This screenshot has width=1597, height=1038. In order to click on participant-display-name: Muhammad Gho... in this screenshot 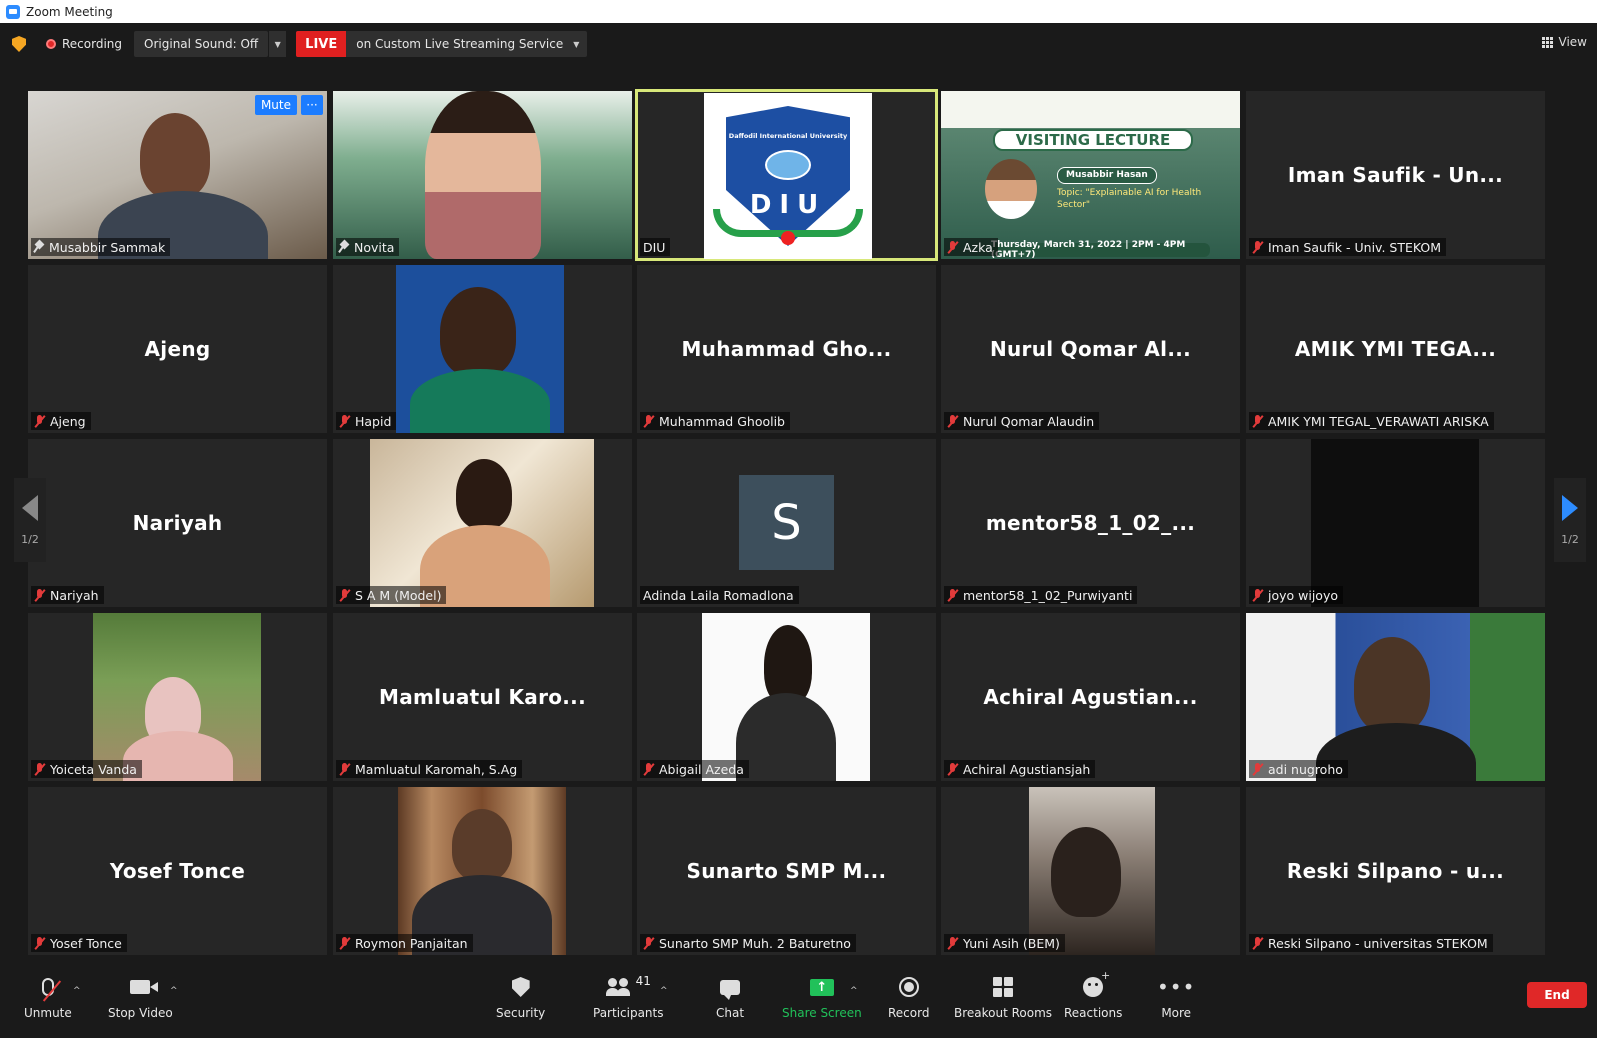, I will do `click(786, 349)`.